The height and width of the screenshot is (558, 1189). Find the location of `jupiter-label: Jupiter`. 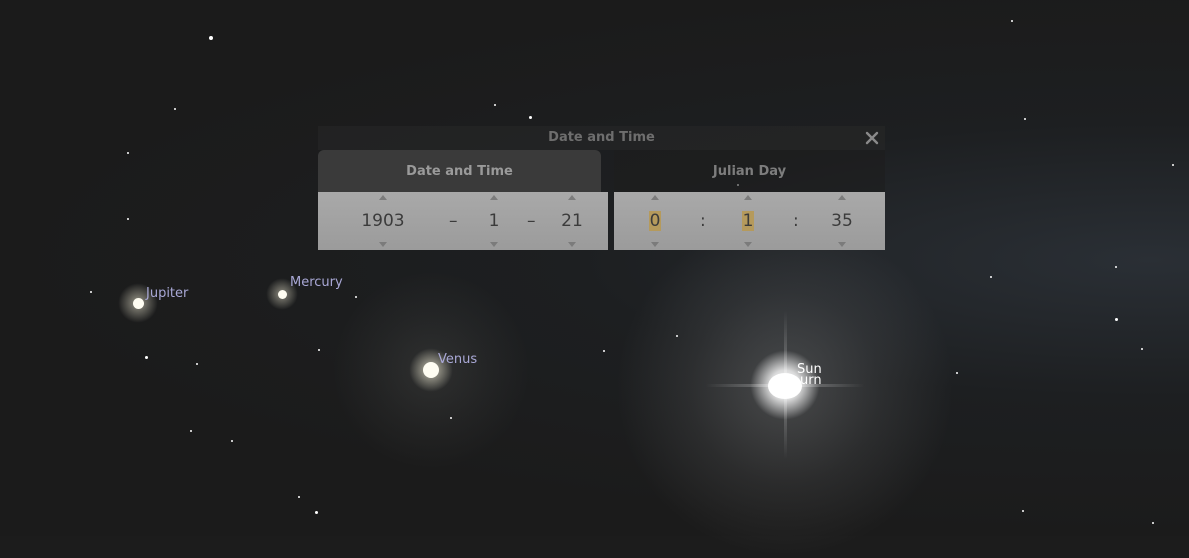

jupiter-label: Jupiter is located at coordinates (167, 293).